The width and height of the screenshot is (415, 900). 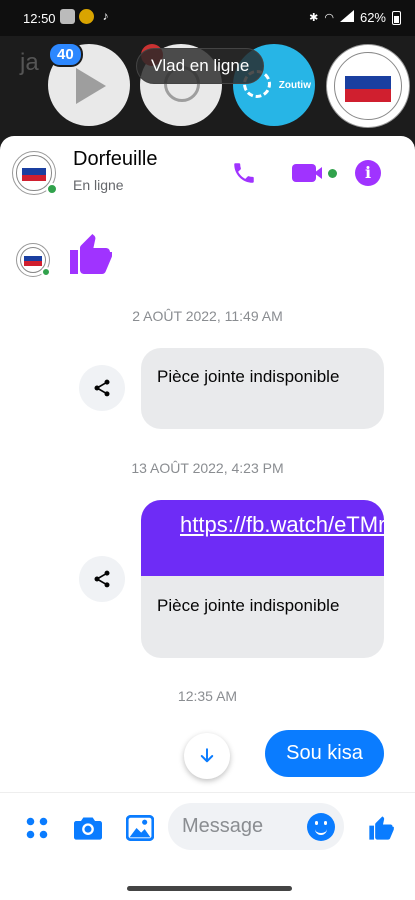 What do you see at coordinates (29, 62) in the screenshot?
I see `background-partial-text: ja` at bounding box center [29, 62].